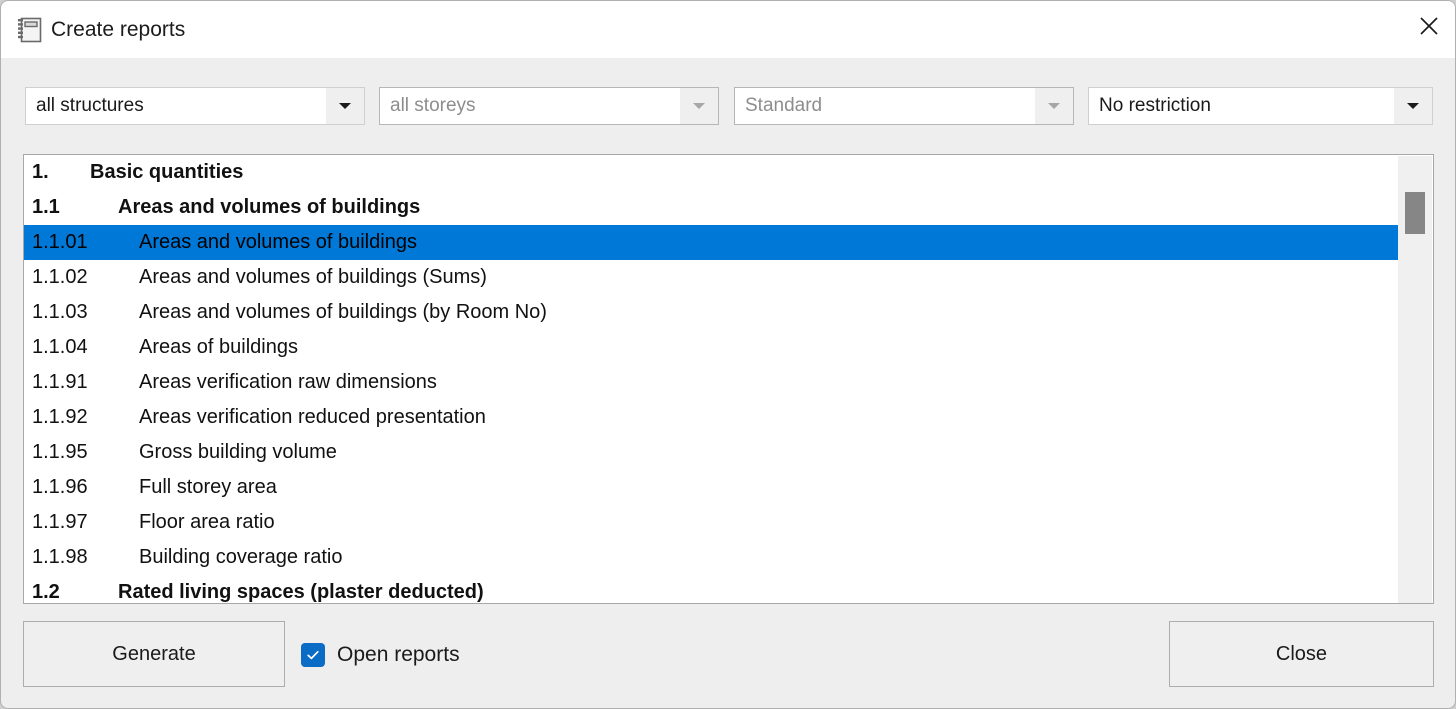  Describe the element at coordinates (218, 347) in the screenshot. I see `report-row-label: Areas of buildings` at that location.